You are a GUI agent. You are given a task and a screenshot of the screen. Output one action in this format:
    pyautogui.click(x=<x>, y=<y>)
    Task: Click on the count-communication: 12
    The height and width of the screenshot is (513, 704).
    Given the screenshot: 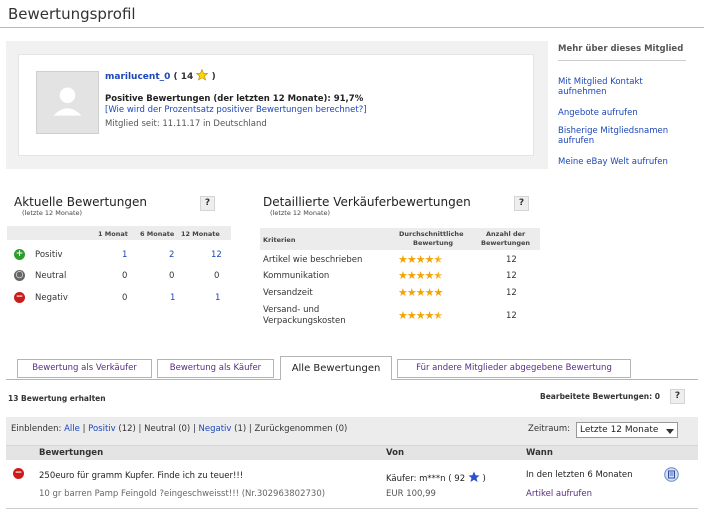 What is the action you would take?
    pyautogui.click(x=511, y=276)
    